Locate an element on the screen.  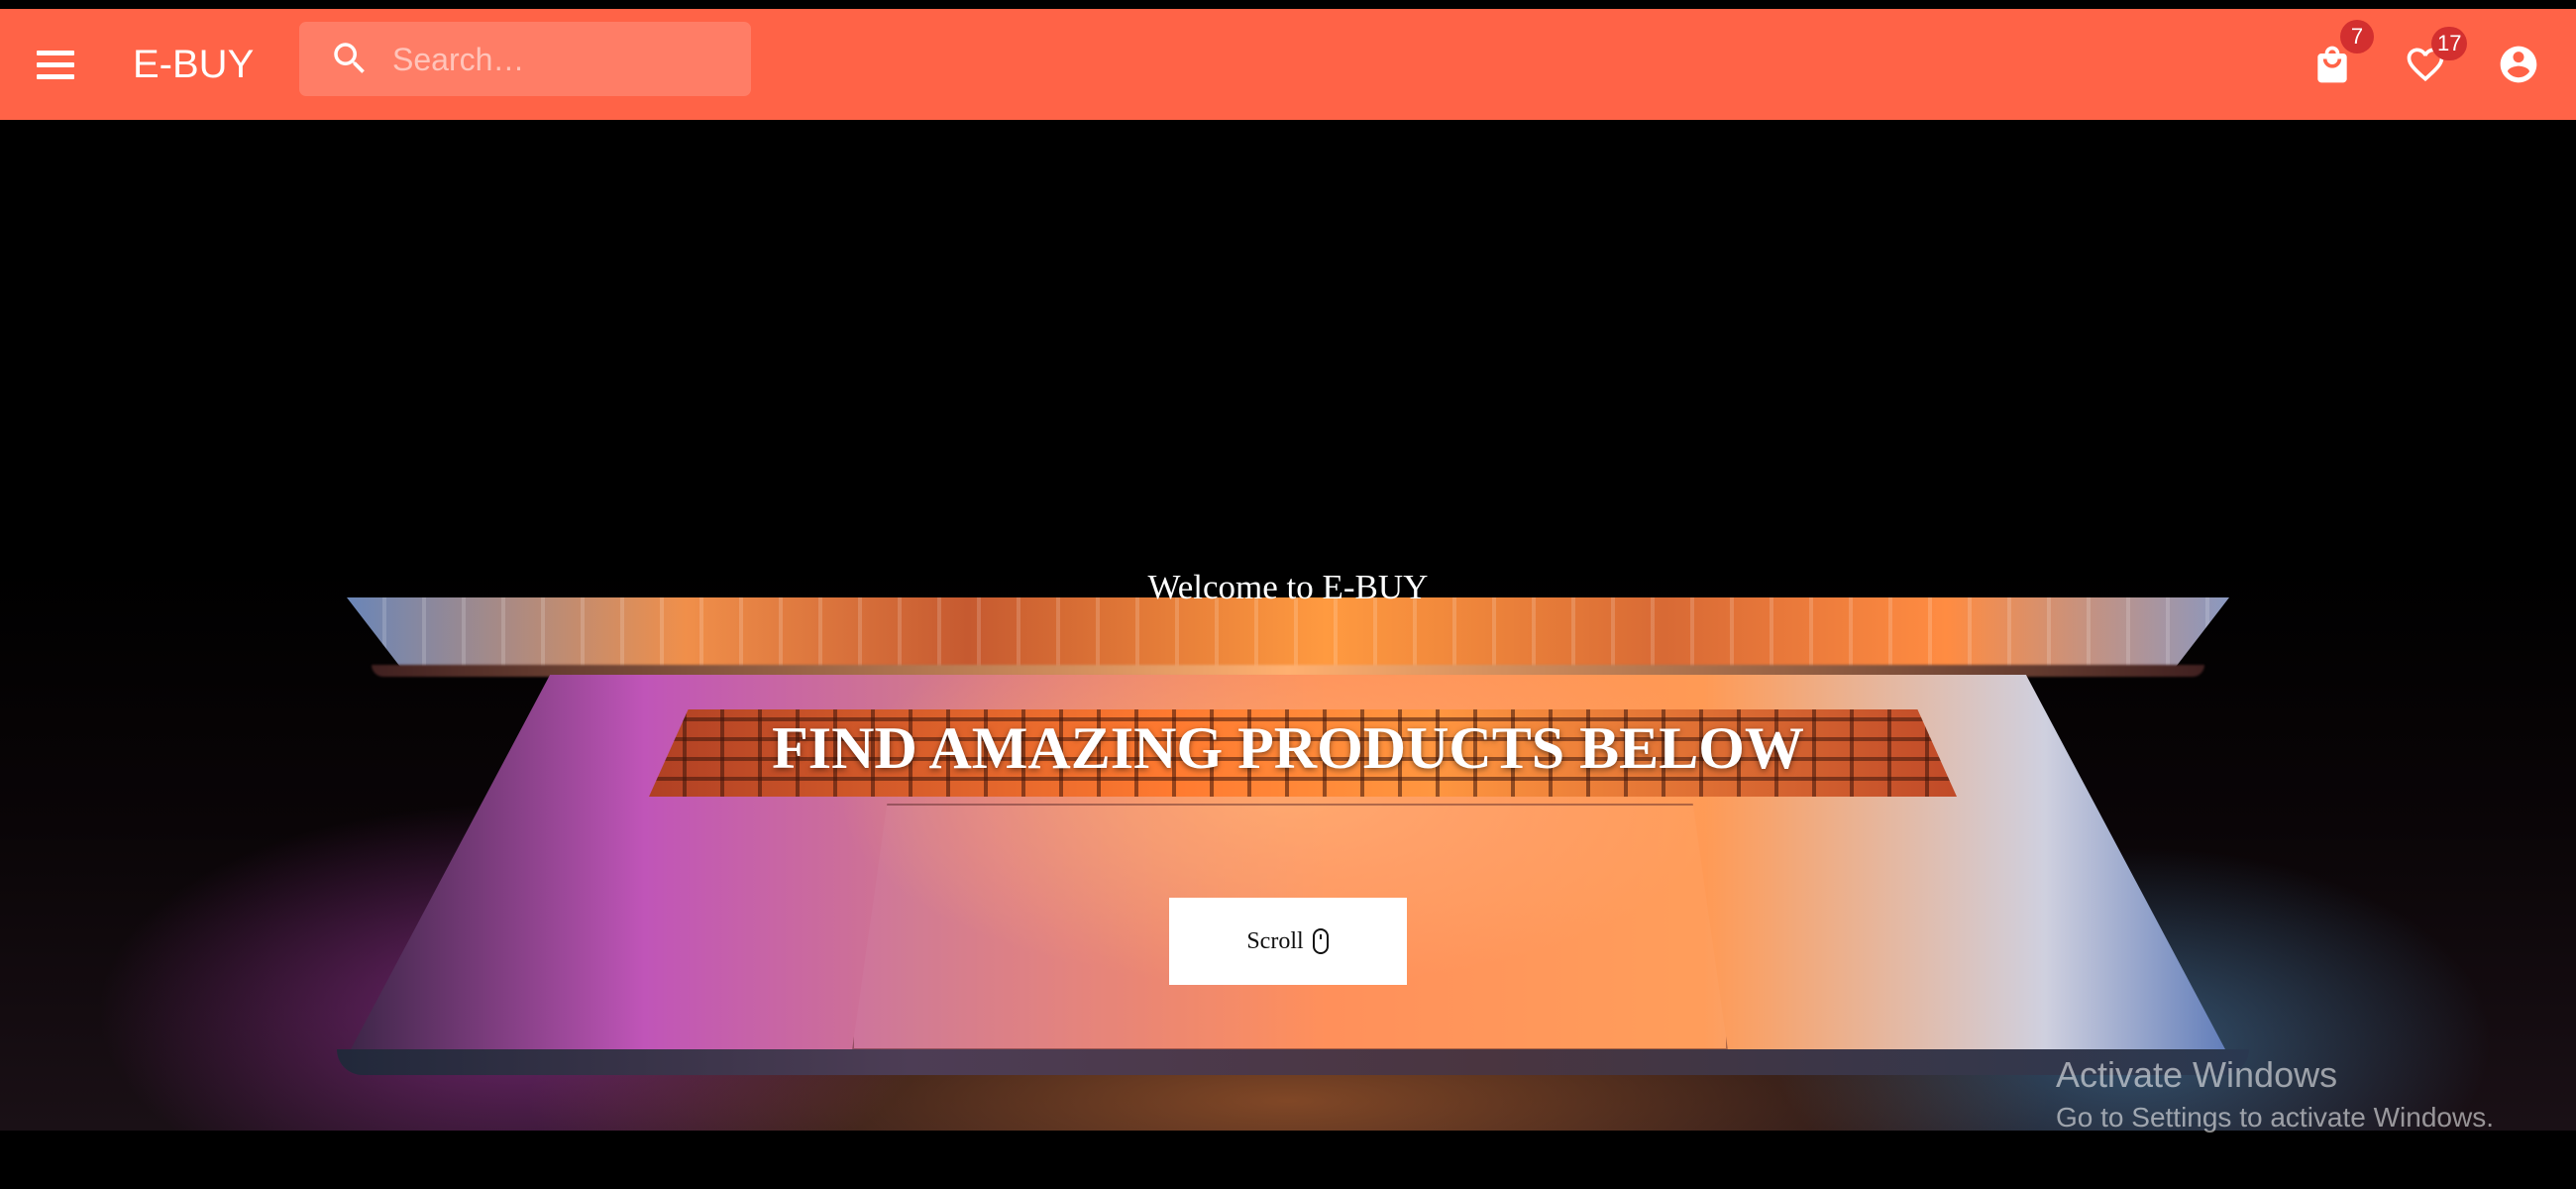
windows-activation-title: Activate Windows is located at coordinates (2197, 1074).